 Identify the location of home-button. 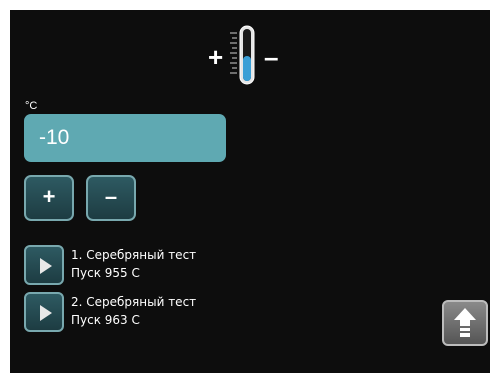
(465, 323).